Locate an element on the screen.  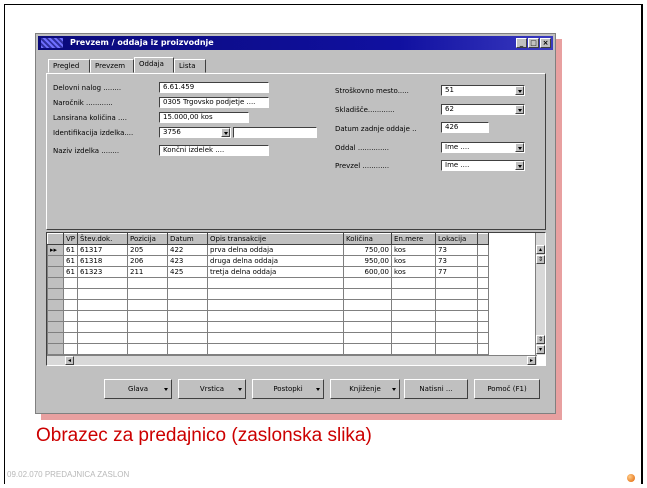
tab-oddaja: Oddaja is located at coordinates (154, 65).